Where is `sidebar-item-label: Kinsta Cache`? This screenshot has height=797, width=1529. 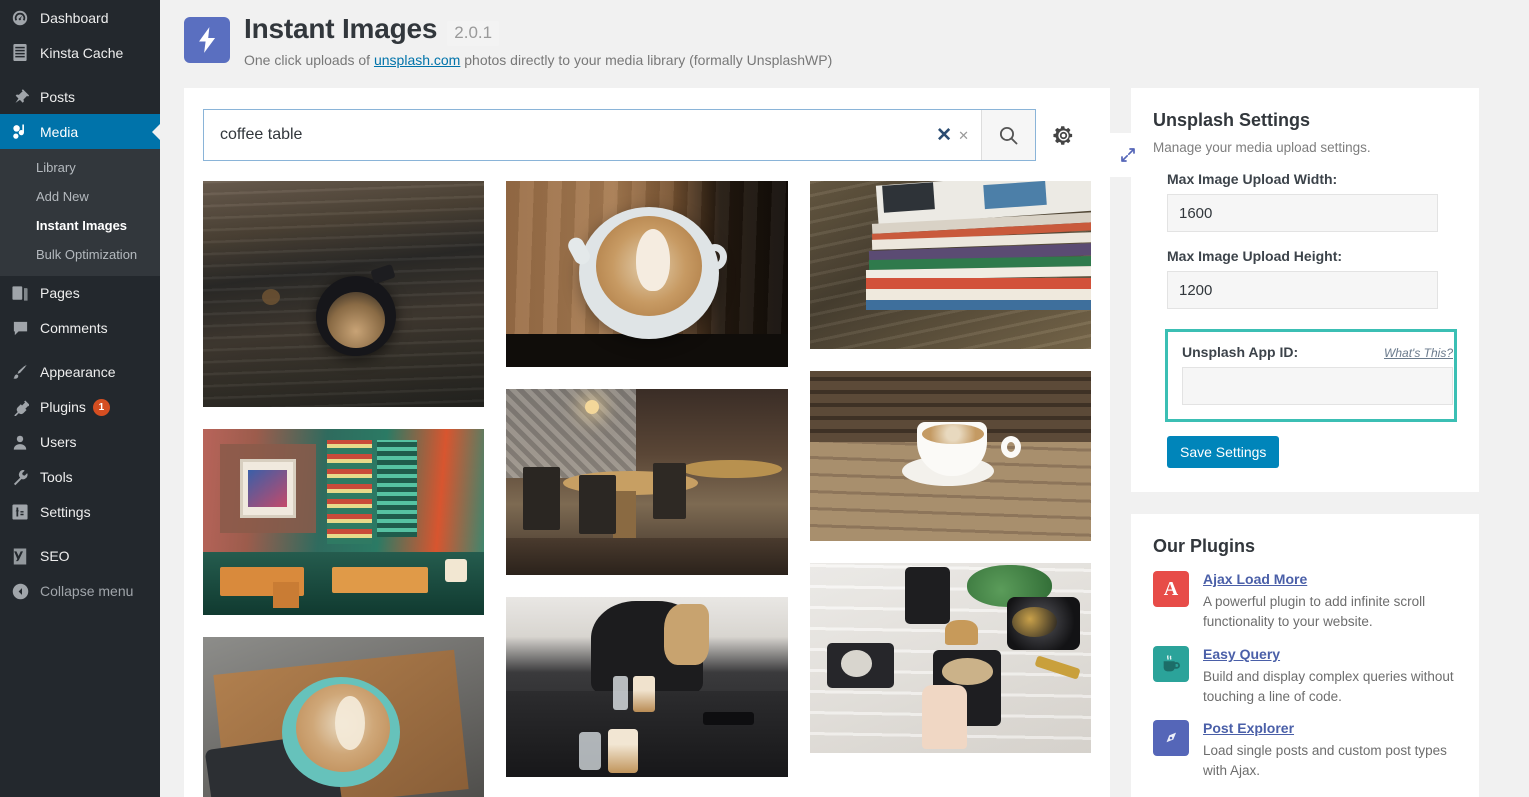 sidebar-item-label: Kinsta Cache is located at coordinates (82, 52).